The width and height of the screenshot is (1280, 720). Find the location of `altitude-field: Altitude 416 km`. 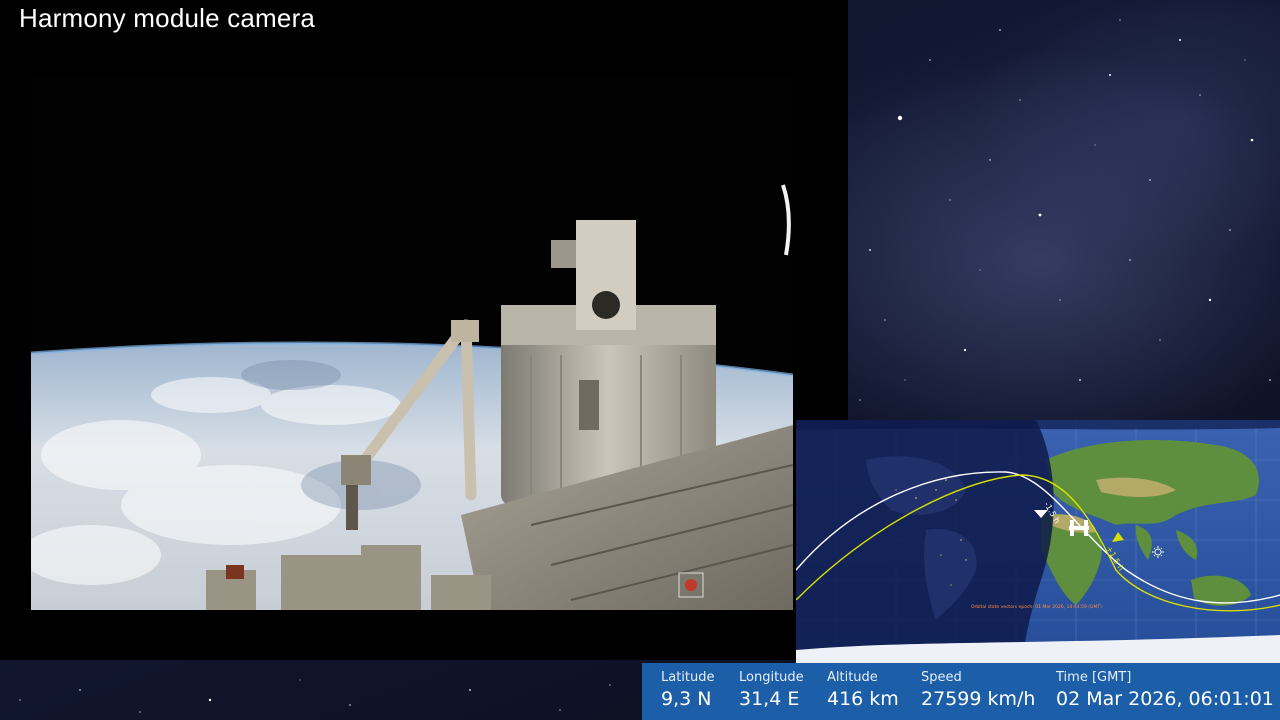

altitude-field: Altitude 416 km is located at coordinates (863, 690).